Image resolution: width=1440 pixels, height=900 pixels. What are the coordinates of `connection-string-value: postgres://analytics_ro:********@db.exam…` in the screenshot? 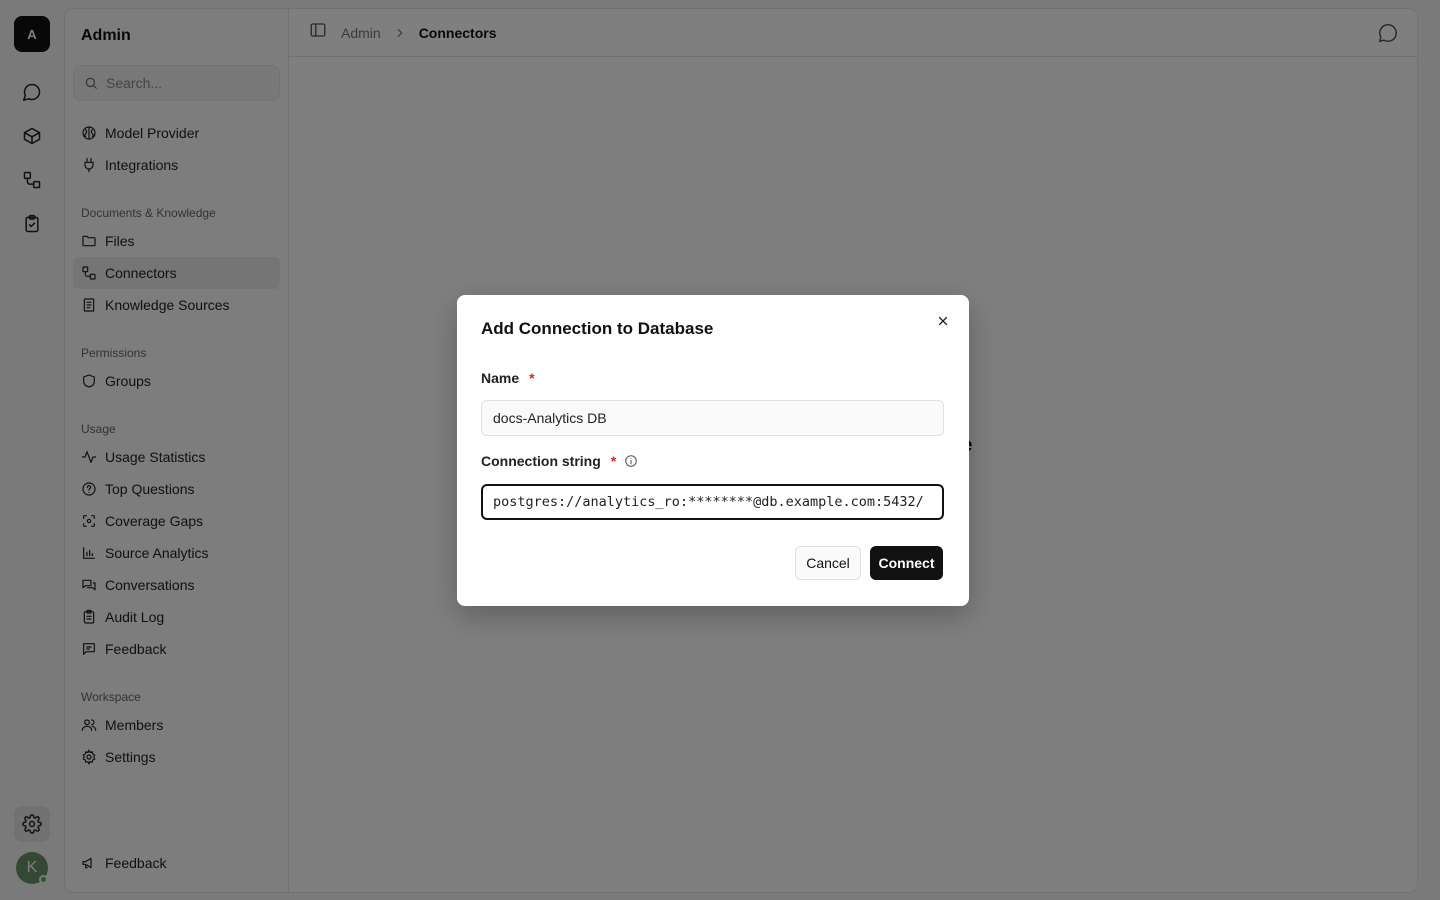 It's located at (708, 502).